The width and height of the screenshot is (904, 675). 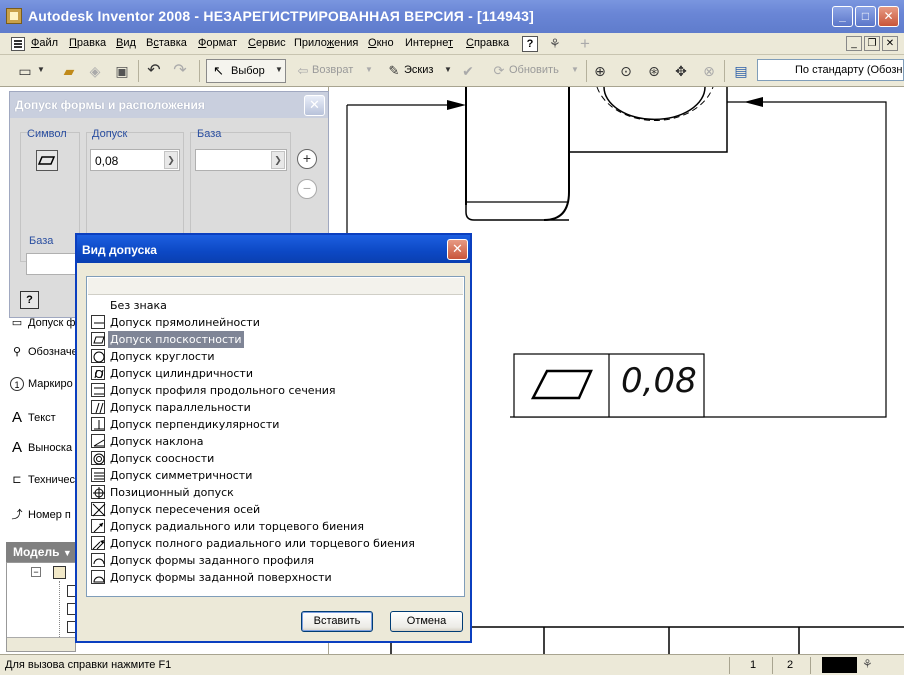 I want to click on new-dropdown-arrow: ▼, so click(x=41, y=70).